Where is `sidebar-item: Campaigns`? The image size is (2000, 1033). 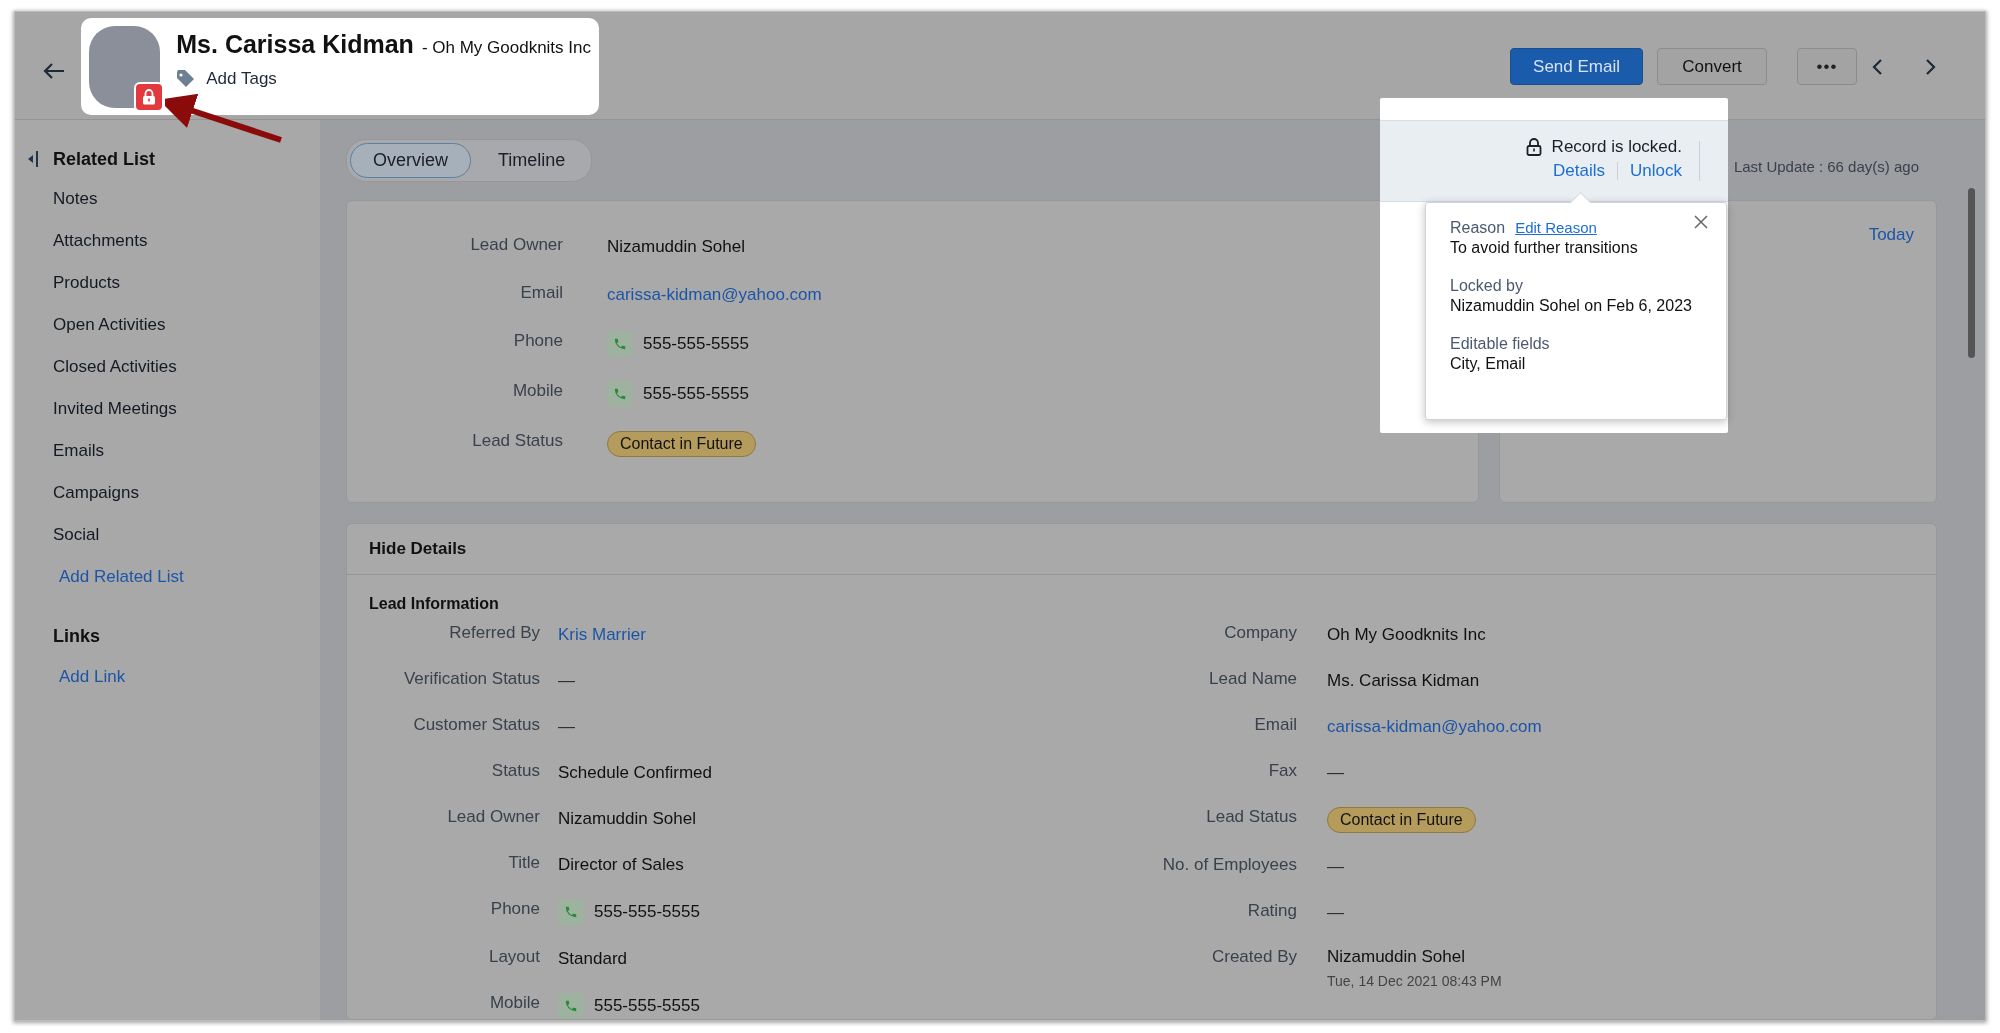 sidebar-item: Campaigns is located at coordinates (96, 493).